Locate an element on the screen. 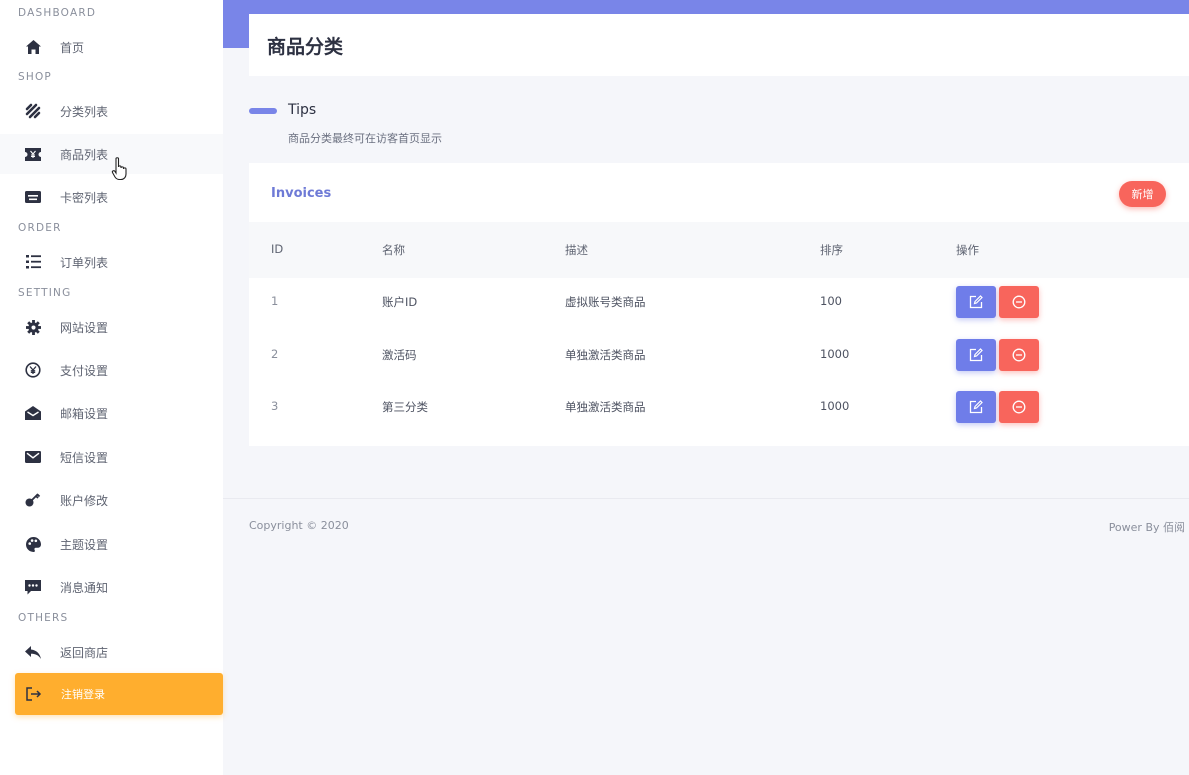  sidebar-item-email-settings: 邮箱设置 is located at coordinates (111, 413).